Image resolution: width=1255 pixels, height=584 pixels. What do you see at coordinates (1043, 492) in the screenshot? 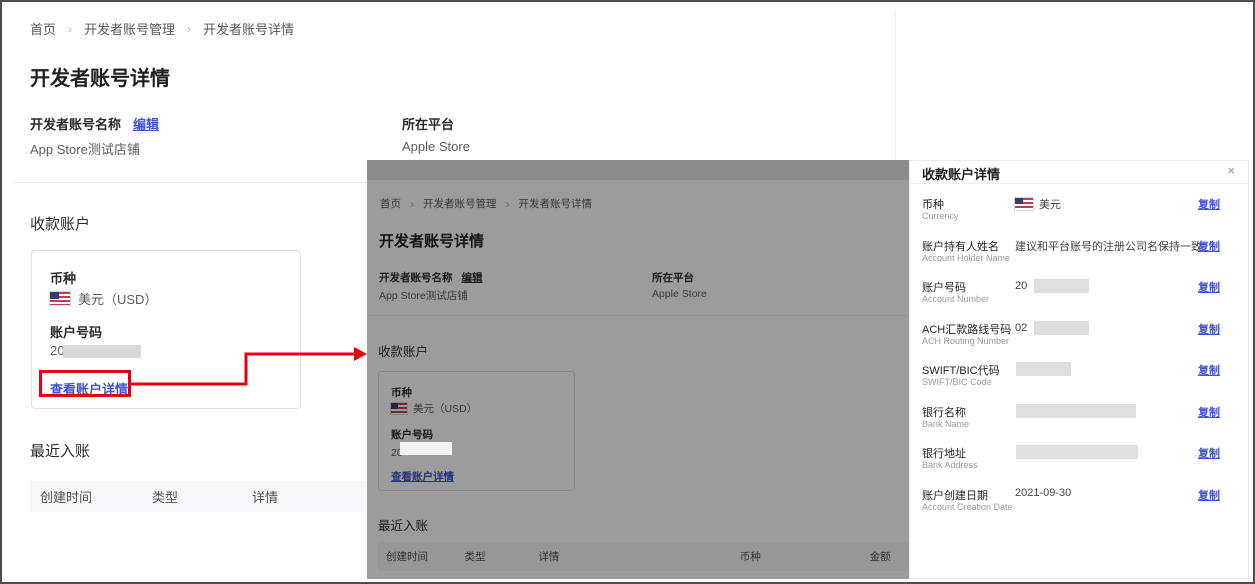
I see `drawer-row-value: 2021-09-30` at bounding box center [1043, 492].